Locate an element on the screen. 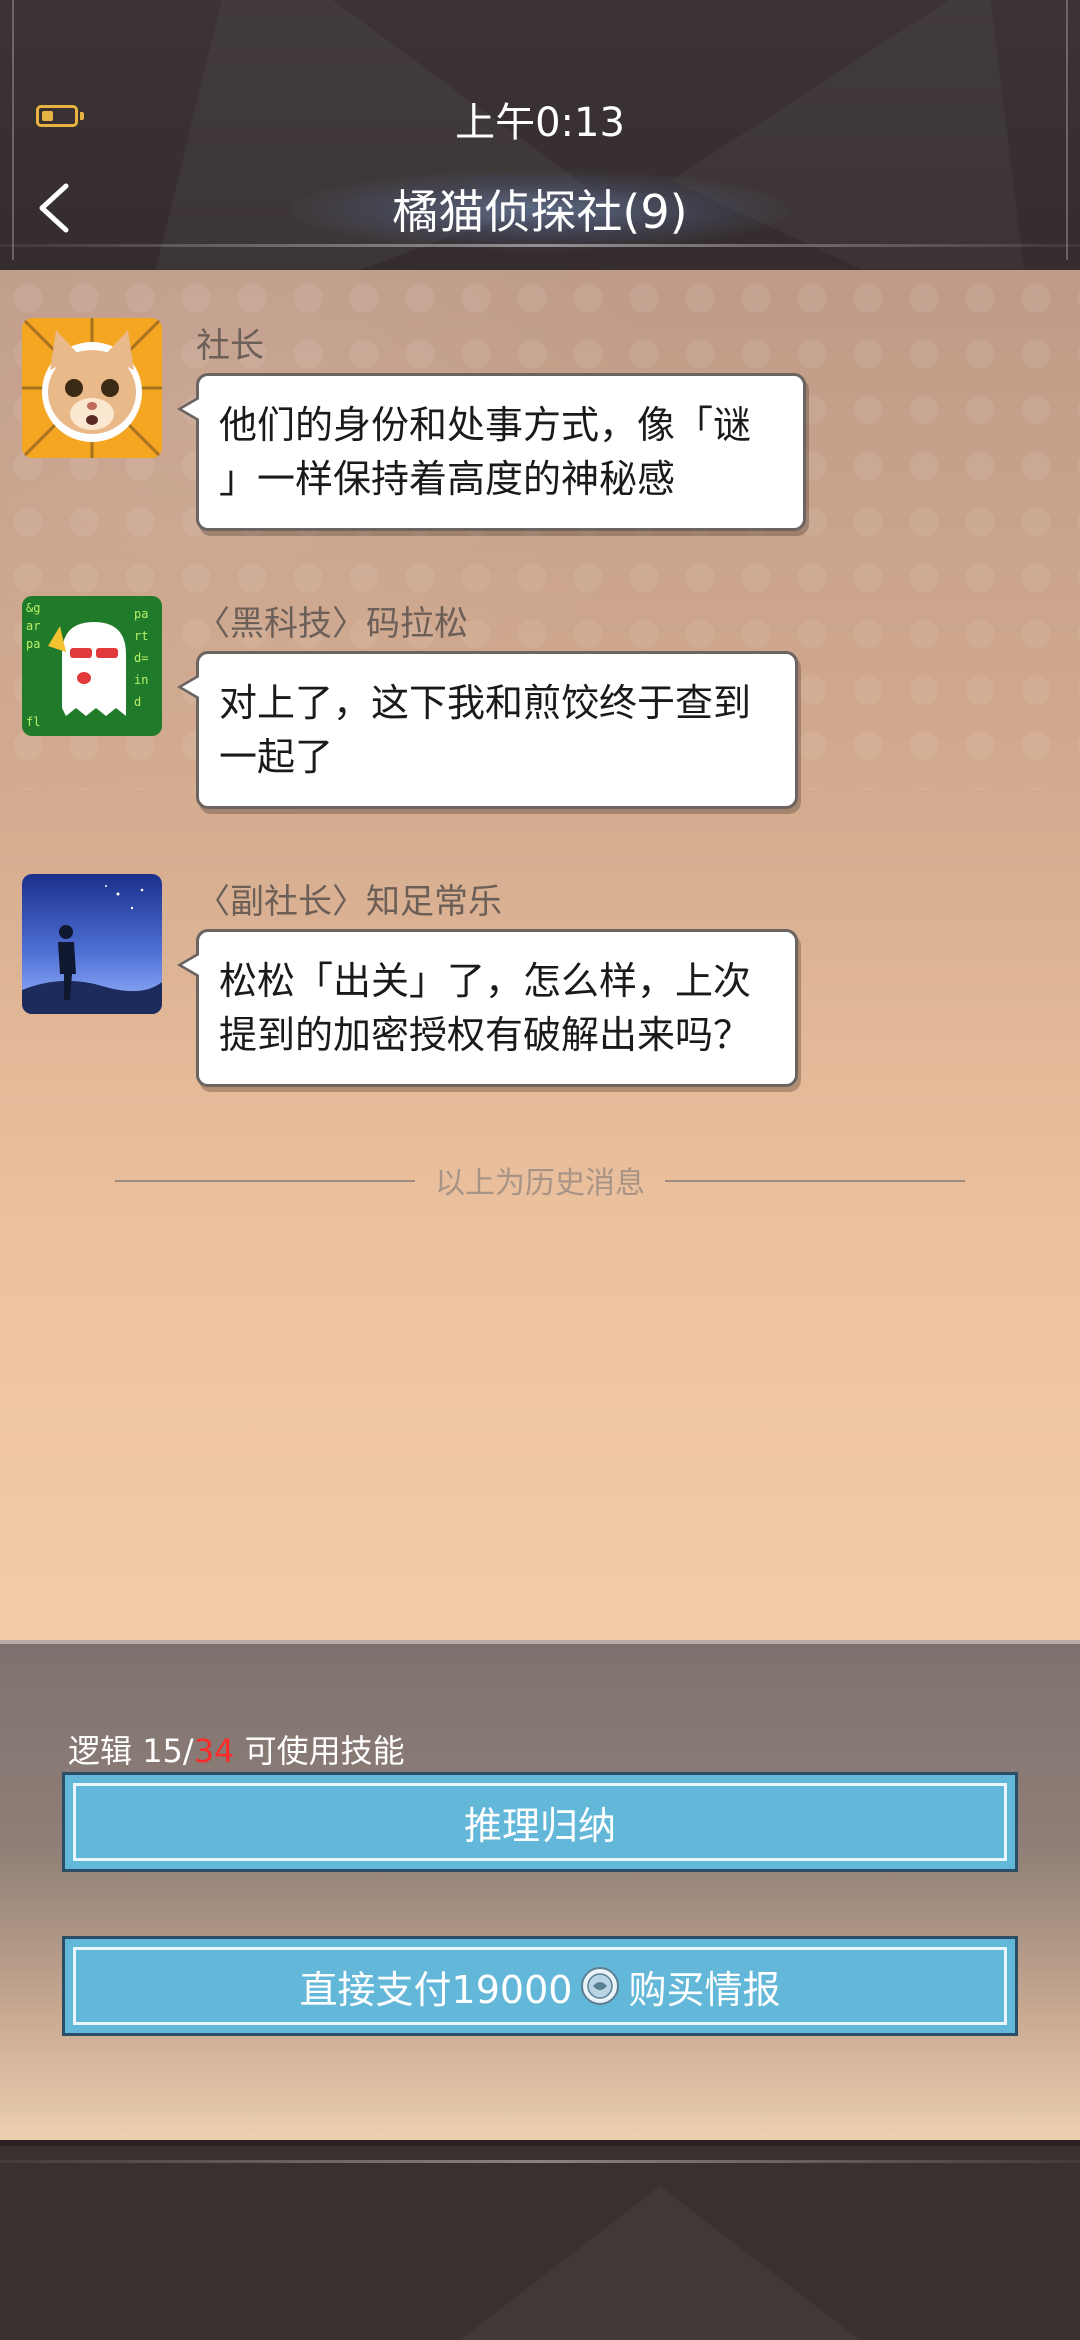 The height and width of the screenshot is (2340, 1080). buy-intel-text: 购买情报 is located at coordinates (704, 1989).